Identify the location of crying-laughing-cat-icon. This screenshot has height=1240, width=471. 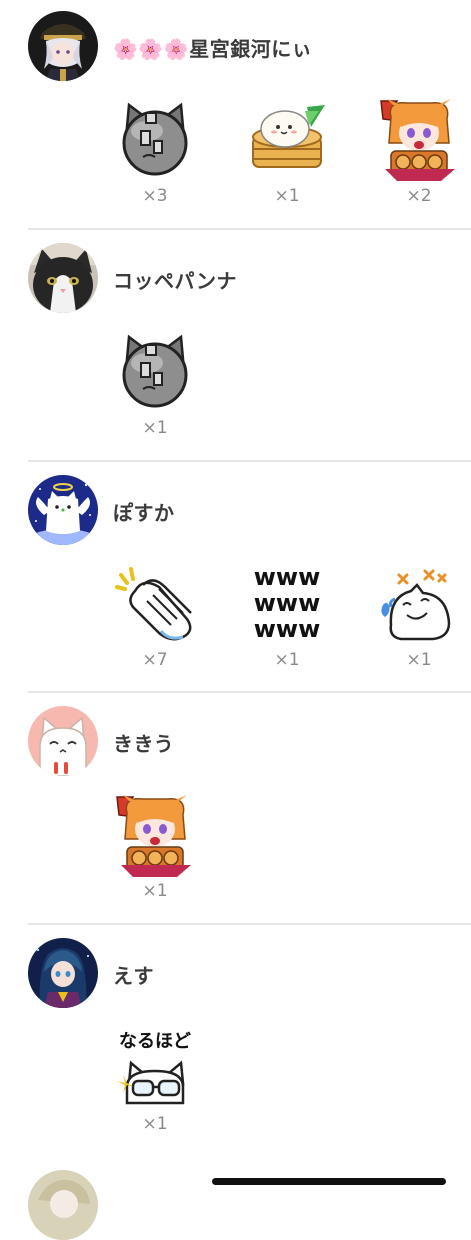
(416, 605).